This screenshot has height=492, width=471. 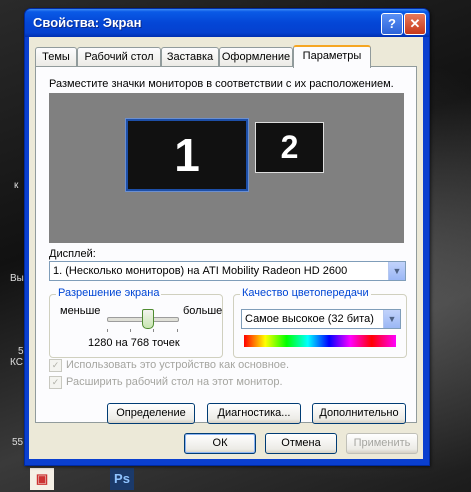 I want to click on desktop-label: КС, so click(x=16, y=362).